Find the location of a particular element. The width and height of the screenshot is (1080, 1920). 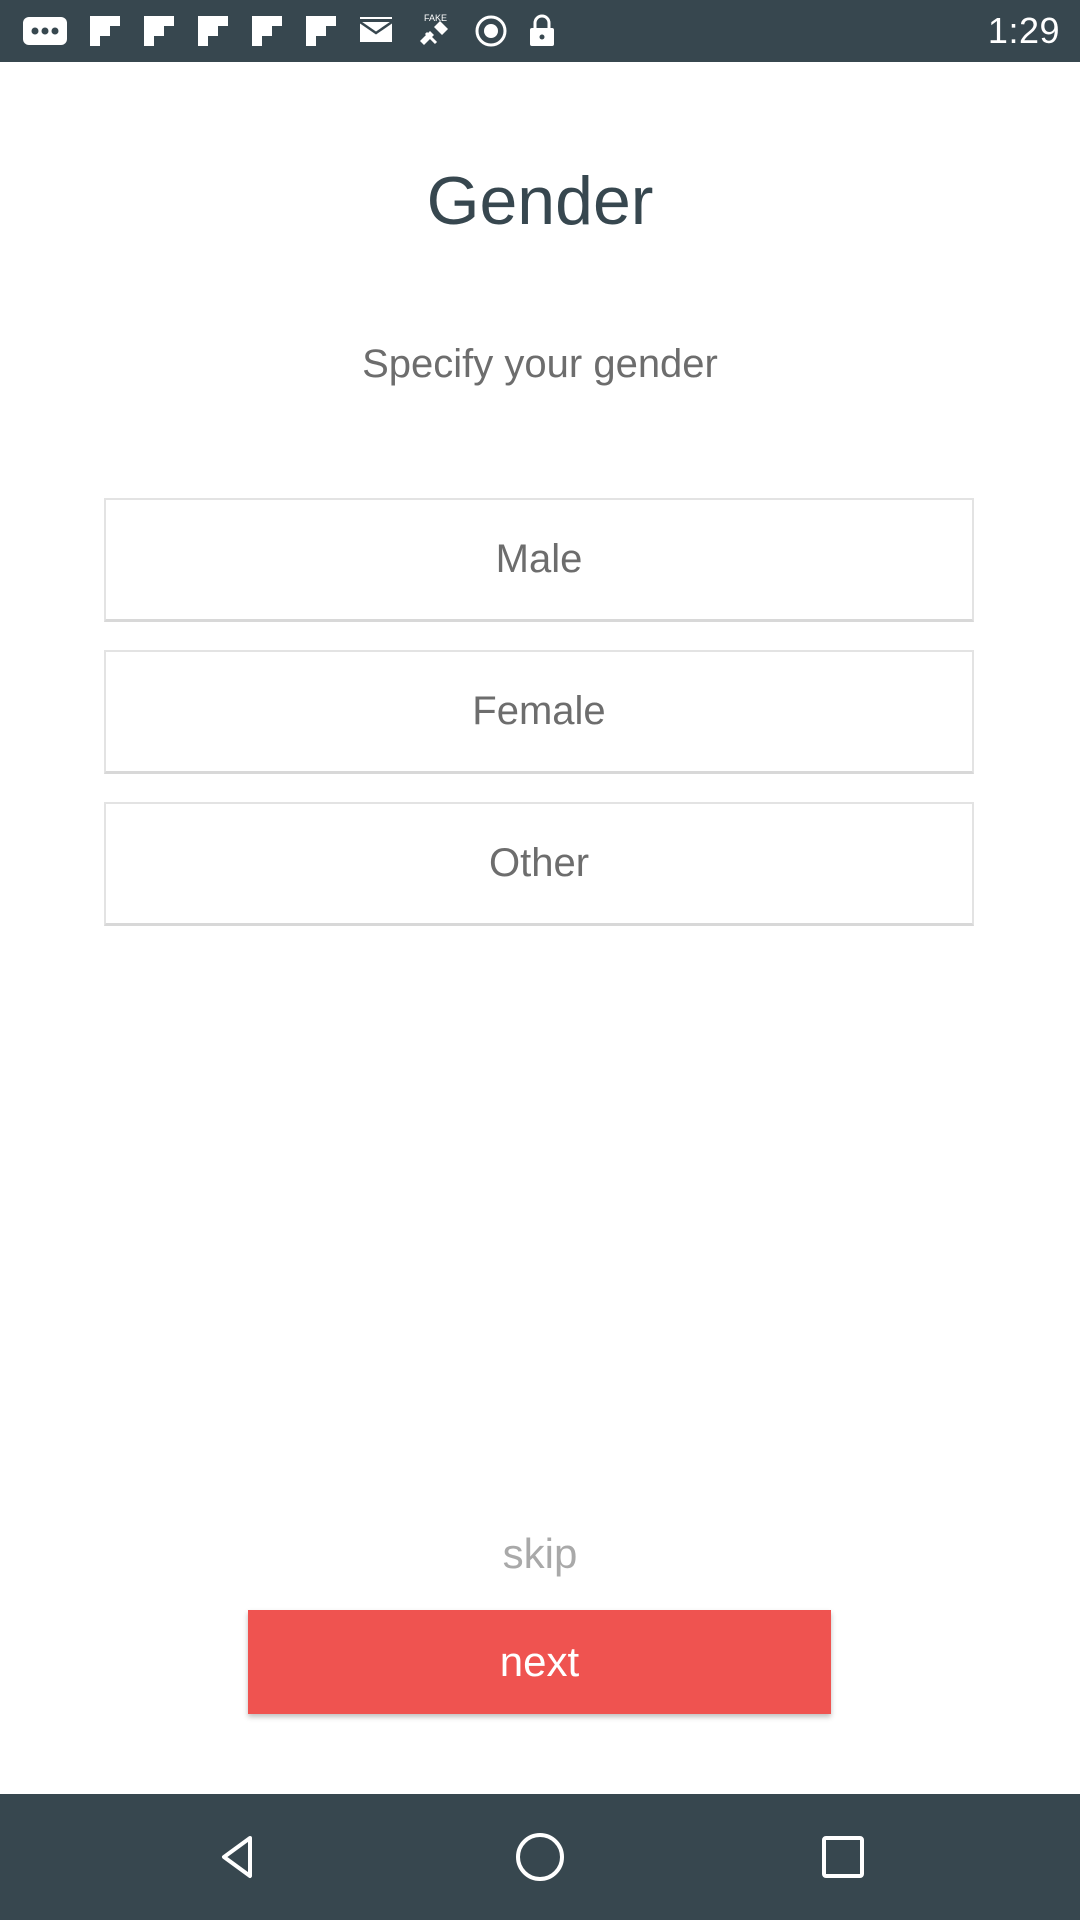

page-title: Gender is located at coordinates (540, 201).